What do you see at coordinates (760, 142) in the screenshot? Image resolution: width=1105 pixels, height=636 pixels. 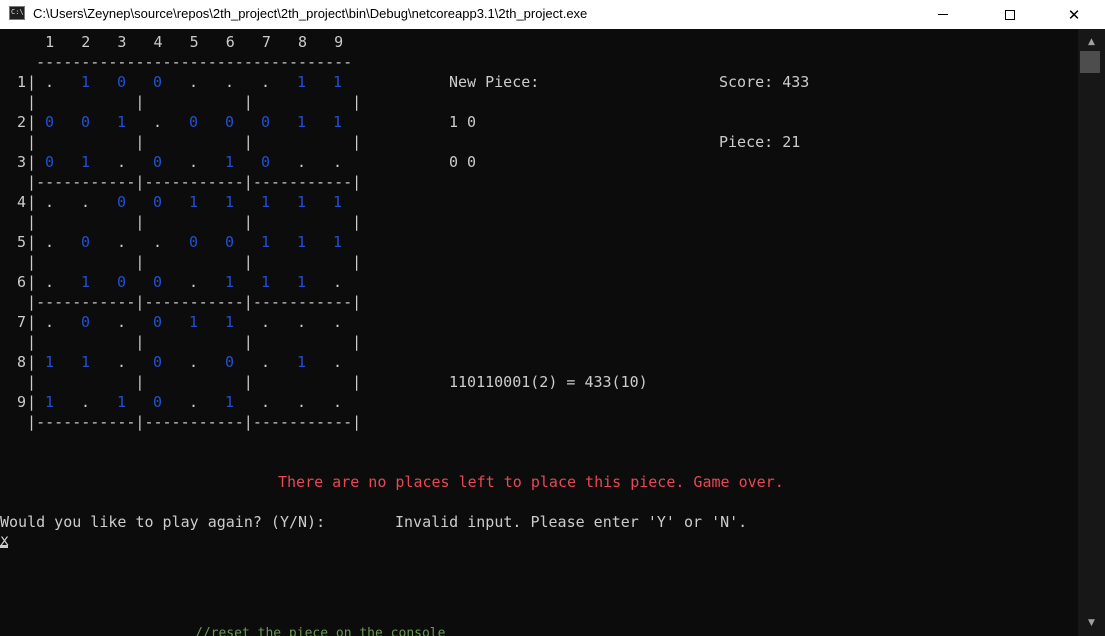 I see `piece-count-text: Piece: 21` at bounding box center [760, 142].